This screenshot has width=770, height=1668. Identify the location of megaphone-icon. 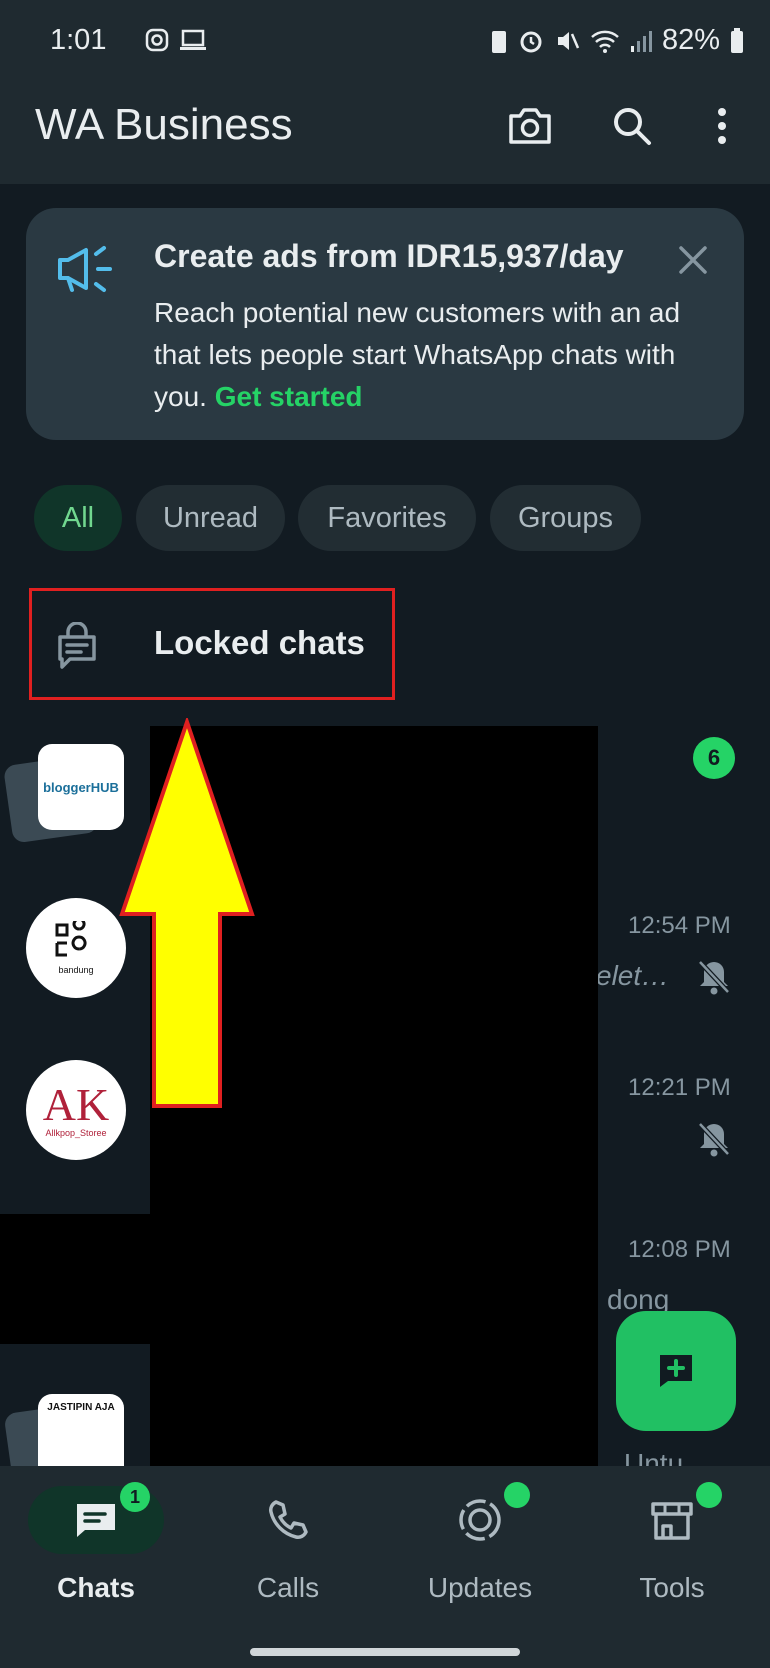
(85, 269).